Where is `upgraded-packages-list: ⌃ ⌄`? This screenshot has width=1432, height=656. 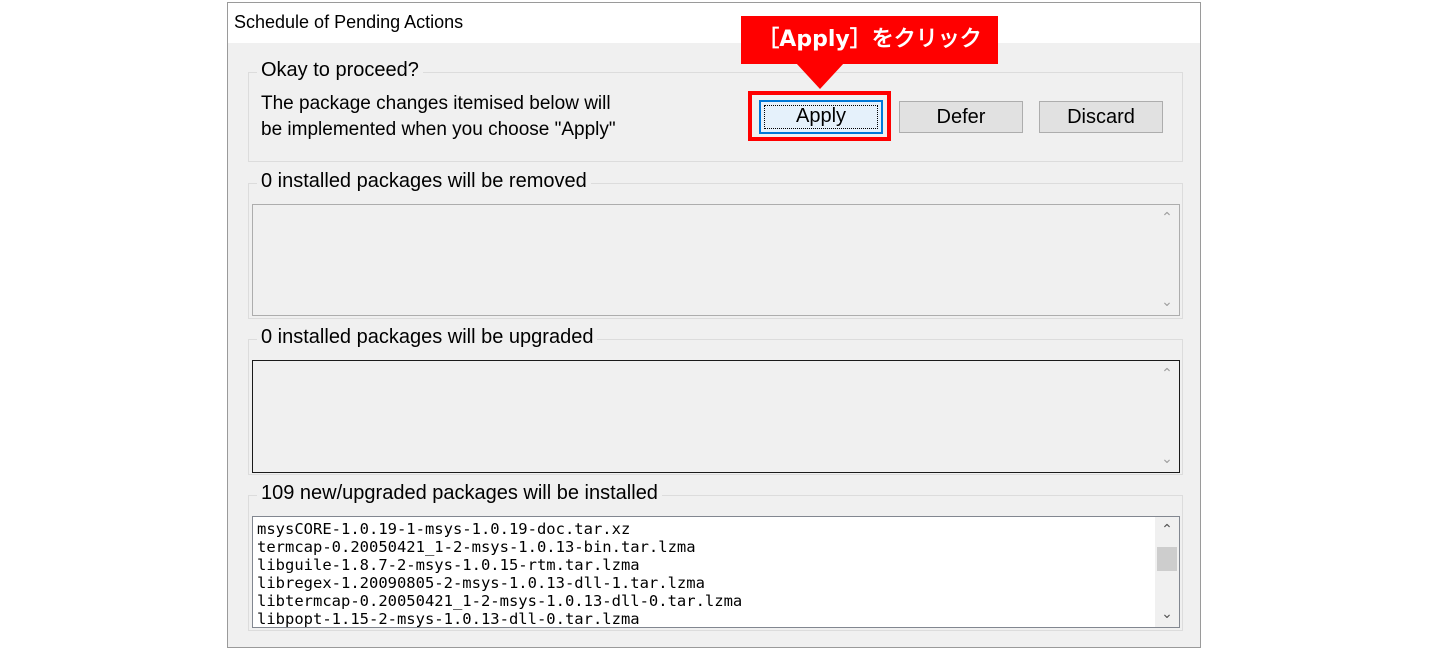
upgraded-packages-list: ⌃ ⌄ is located at coordinates (716, 416).